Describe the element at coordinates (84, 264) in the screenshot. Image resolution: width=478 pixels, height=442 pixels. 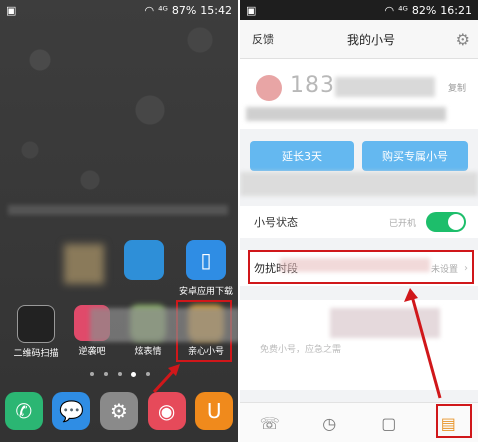
I see `blurred-app-icon` at that location.